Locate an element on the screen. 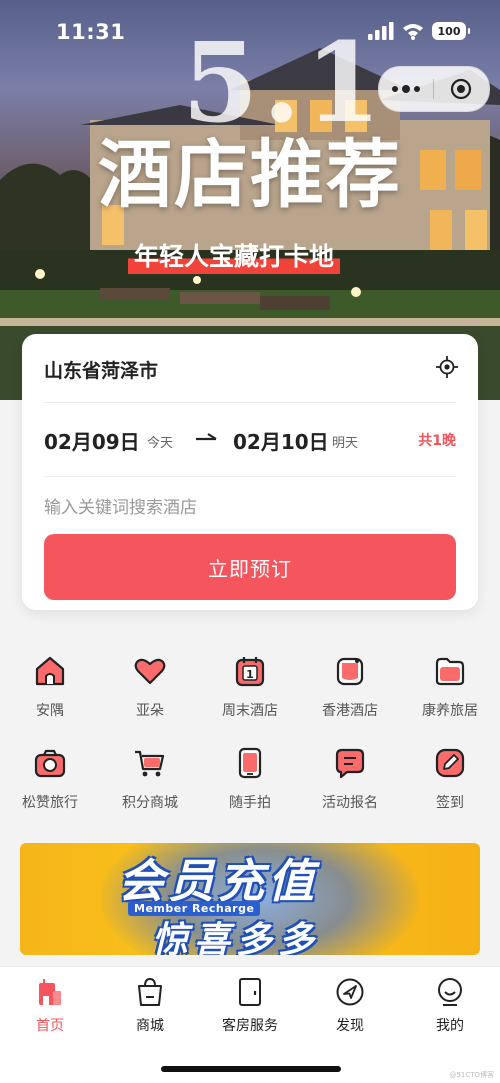  check-in-tag: 今天 is located at coordinates (160, 443).